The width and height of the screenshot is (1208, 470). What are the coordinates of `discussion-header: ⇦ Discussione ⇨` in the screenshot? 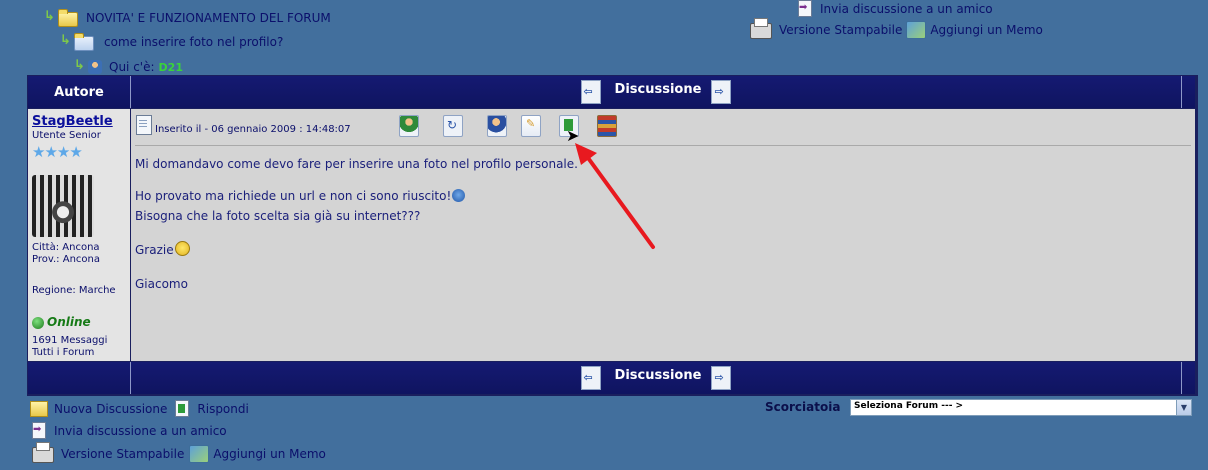 It's located at (656, 92).